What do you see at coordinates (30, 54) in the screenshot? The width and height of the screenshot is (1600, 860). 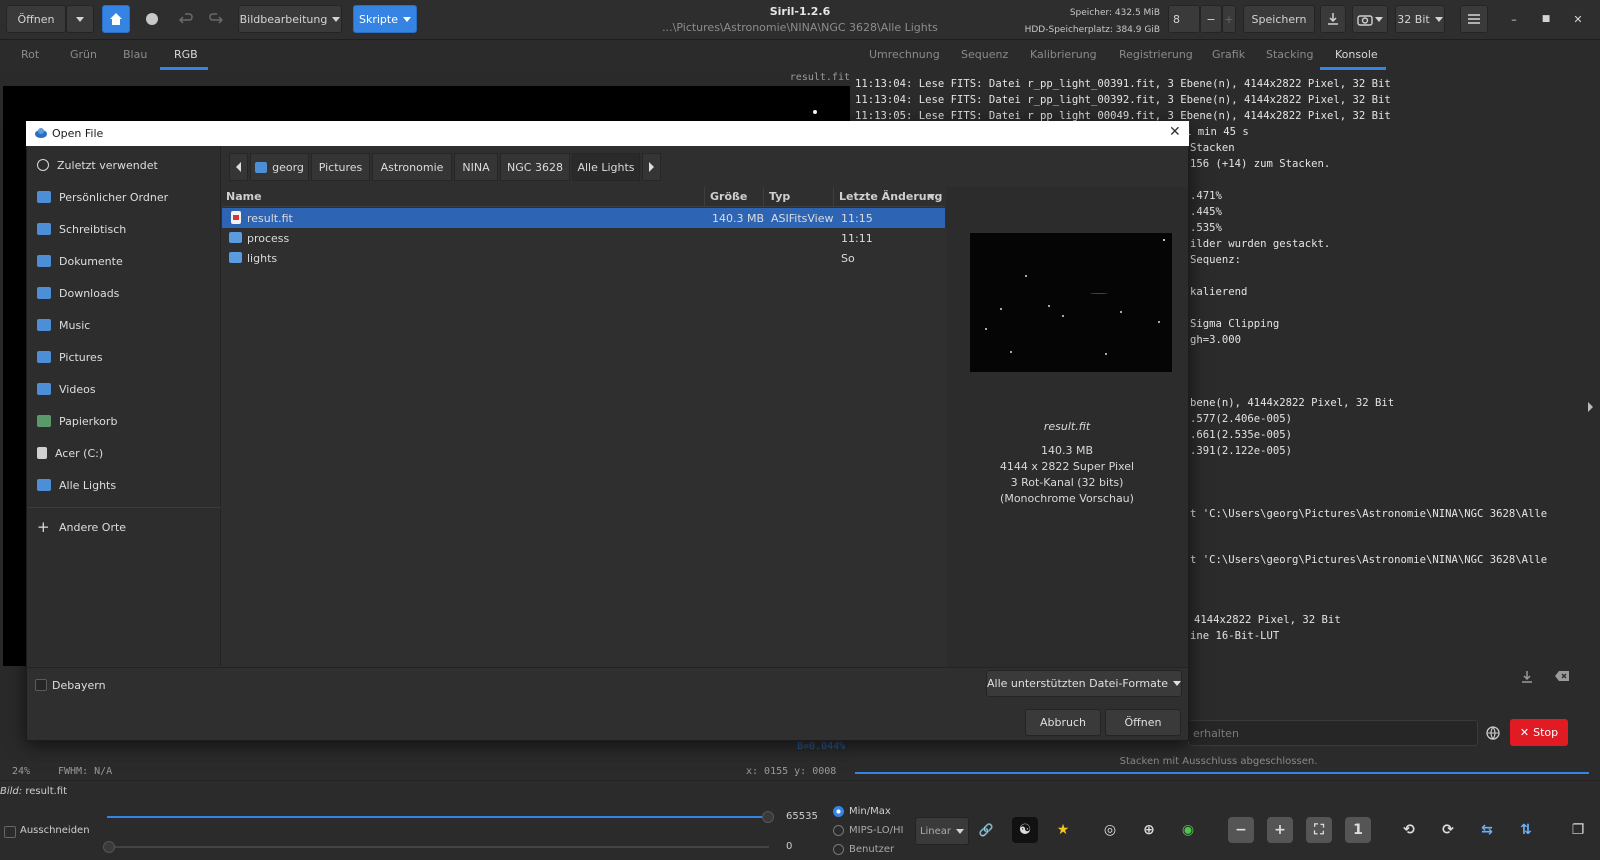 I see `tab-red: Rot` at bounding box center [30, 54].